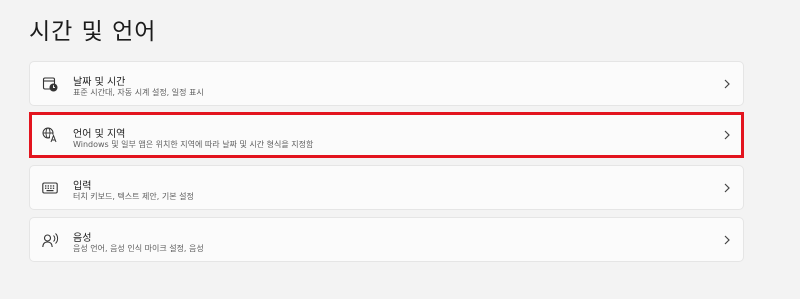 The image size is (800, 299). What do you see at coordinates (50, 188) in the screenshot?
I see `keyboard-icon` at bounding box center [50, 188].